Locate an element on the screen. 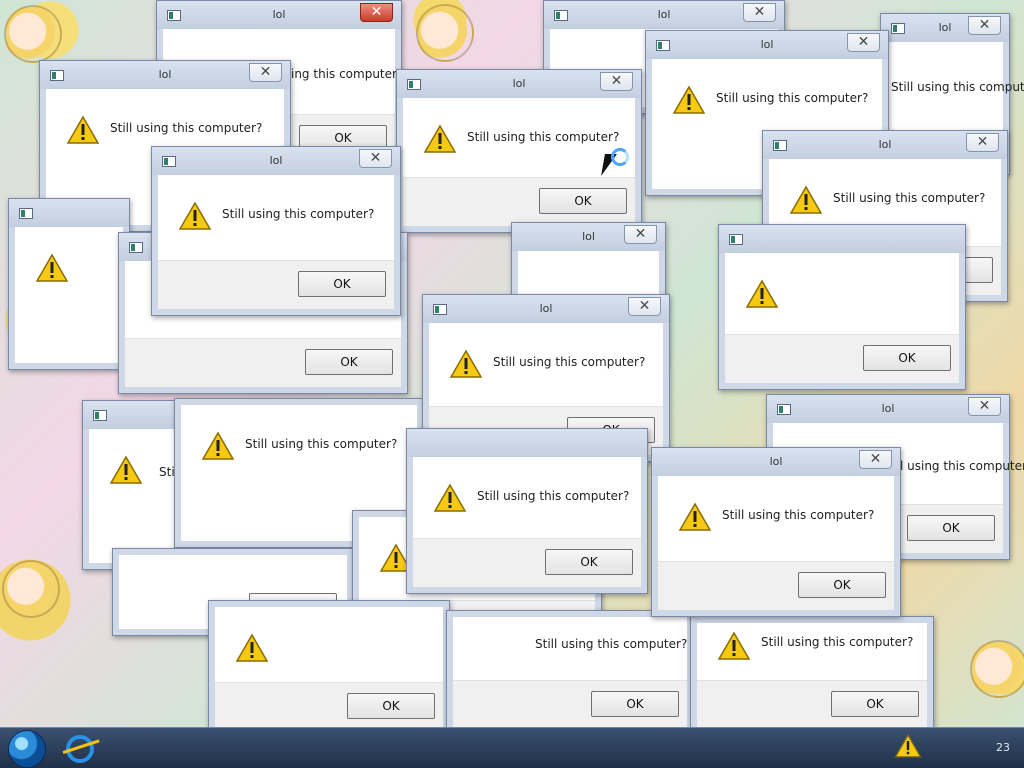 The width and height of the screenshot is (1024, 768). busy-spinner-icon is located at coordinates (620, 157).